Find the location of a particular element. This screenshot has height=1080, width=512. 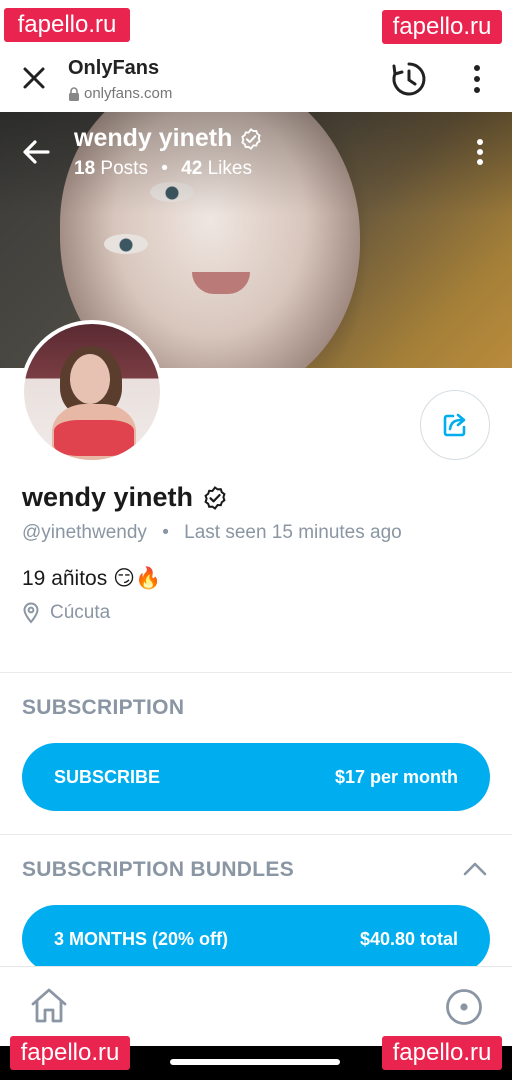

avatar-photo-top is located at coordinates (94, 438).